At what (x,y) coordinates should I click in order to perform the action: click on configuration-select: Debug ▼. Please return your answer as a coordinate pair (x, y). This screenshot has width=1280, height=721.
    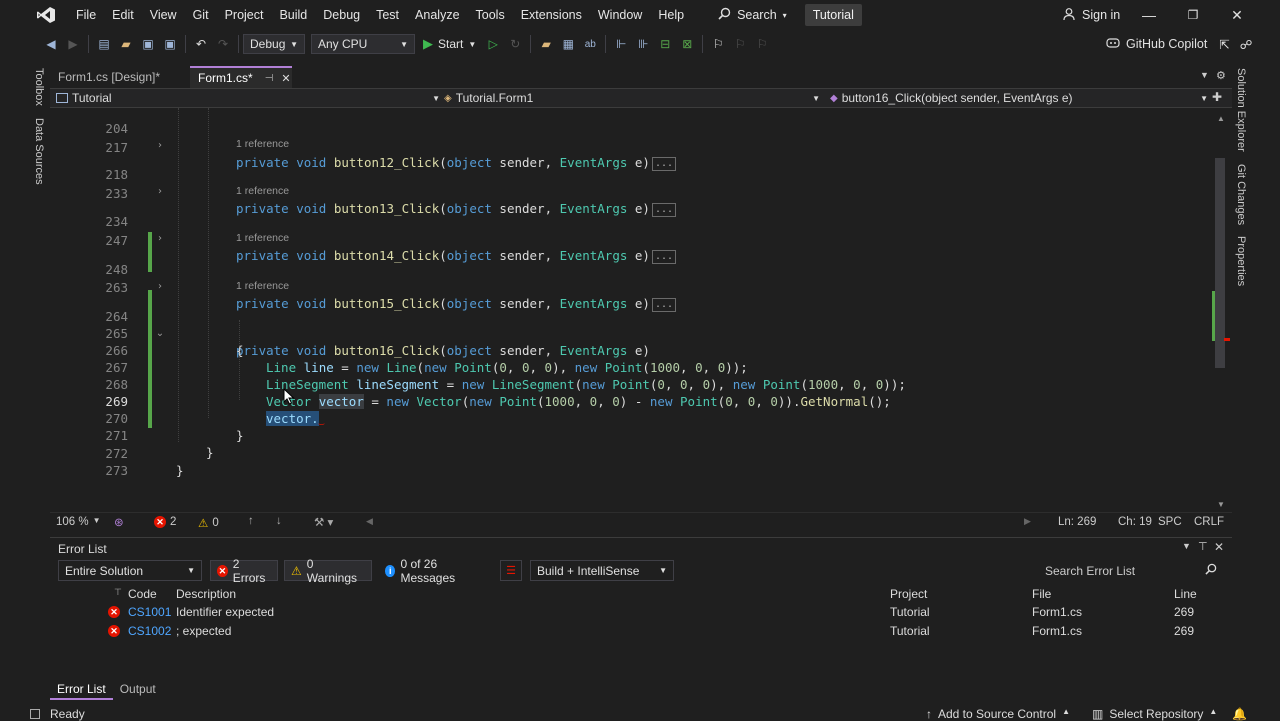
    Looking at the image, I should click on (274, 44).